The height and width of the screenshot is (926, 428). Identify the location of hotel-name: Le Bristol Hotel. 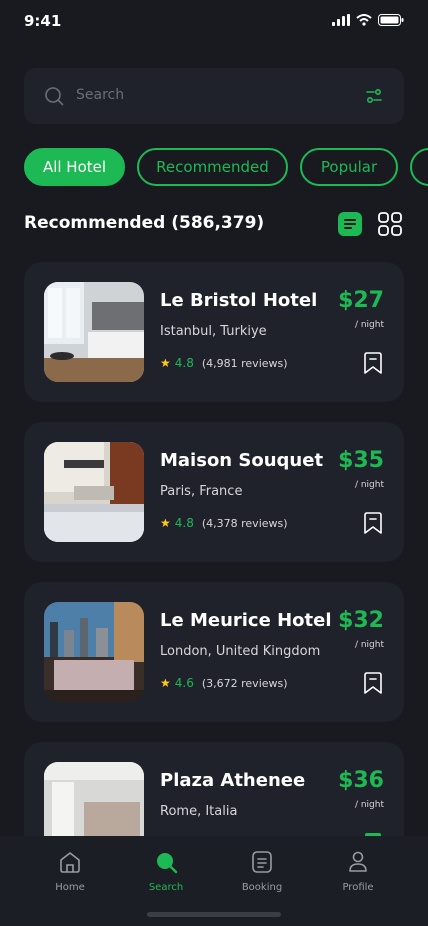
(239, 300).